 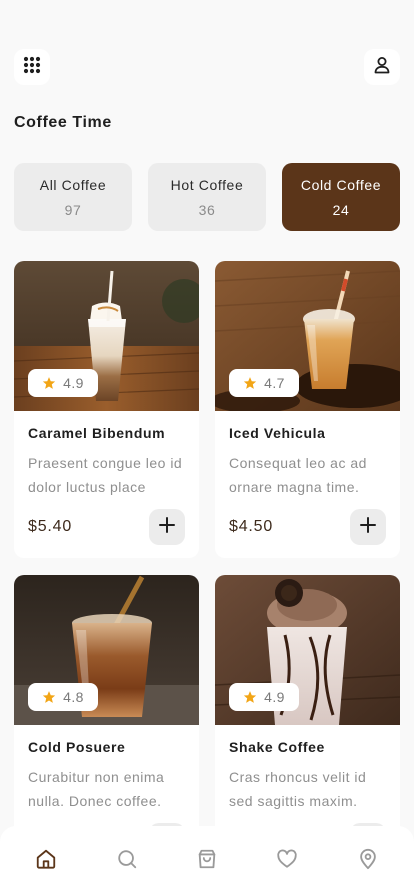 I want to click on tab-hot-coffee: Hot Coffee 36, so click(x=207, y=197).